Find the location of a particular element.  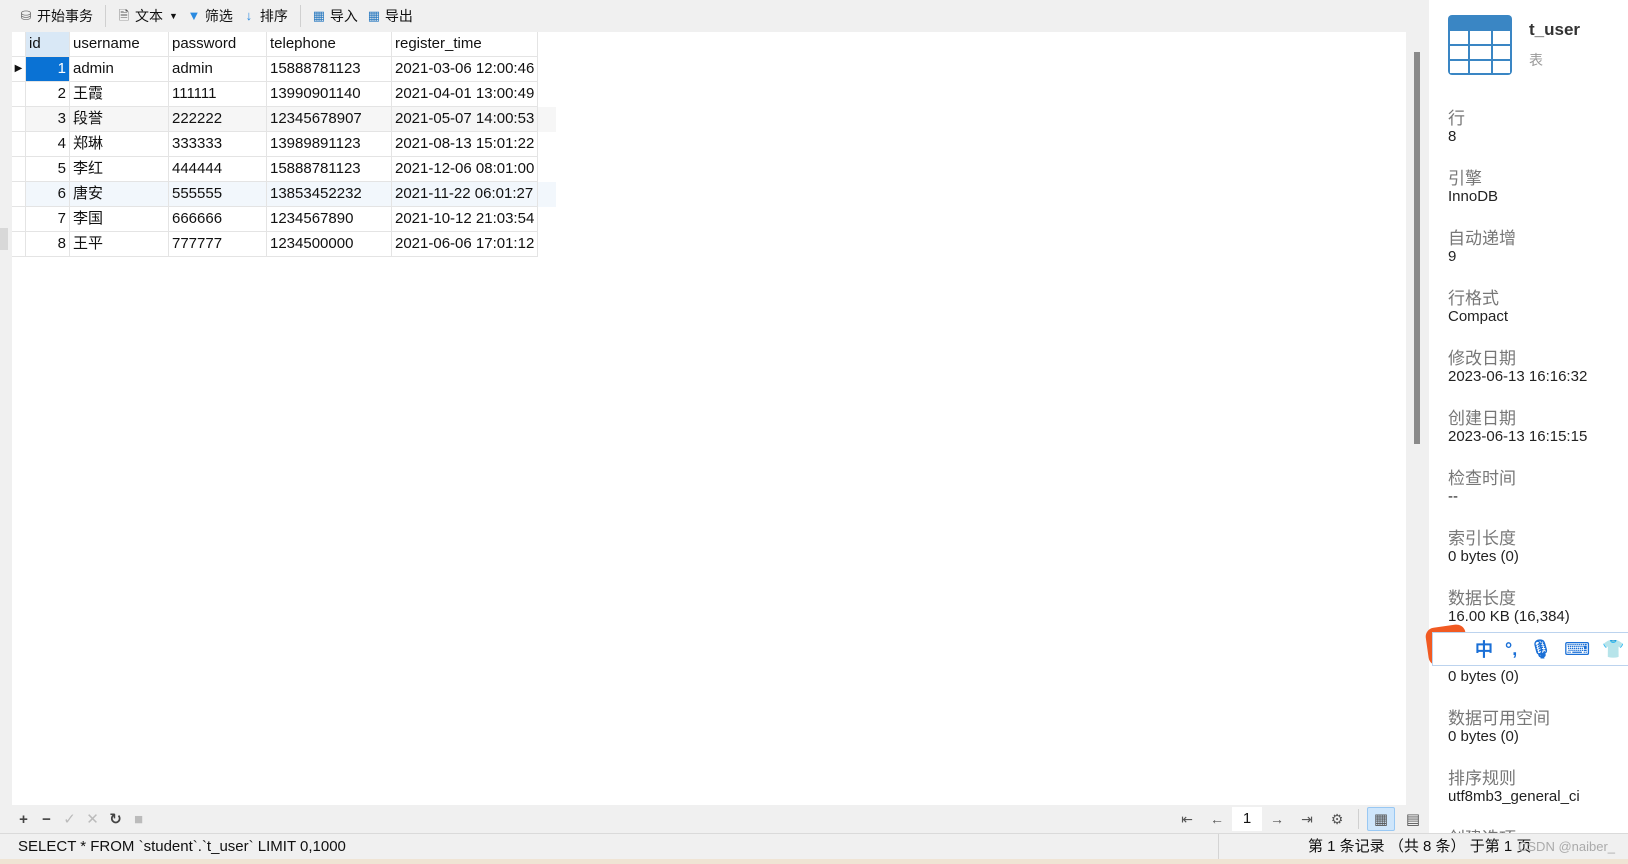

cell-password: 666666 is located at coordinates (218, 219).